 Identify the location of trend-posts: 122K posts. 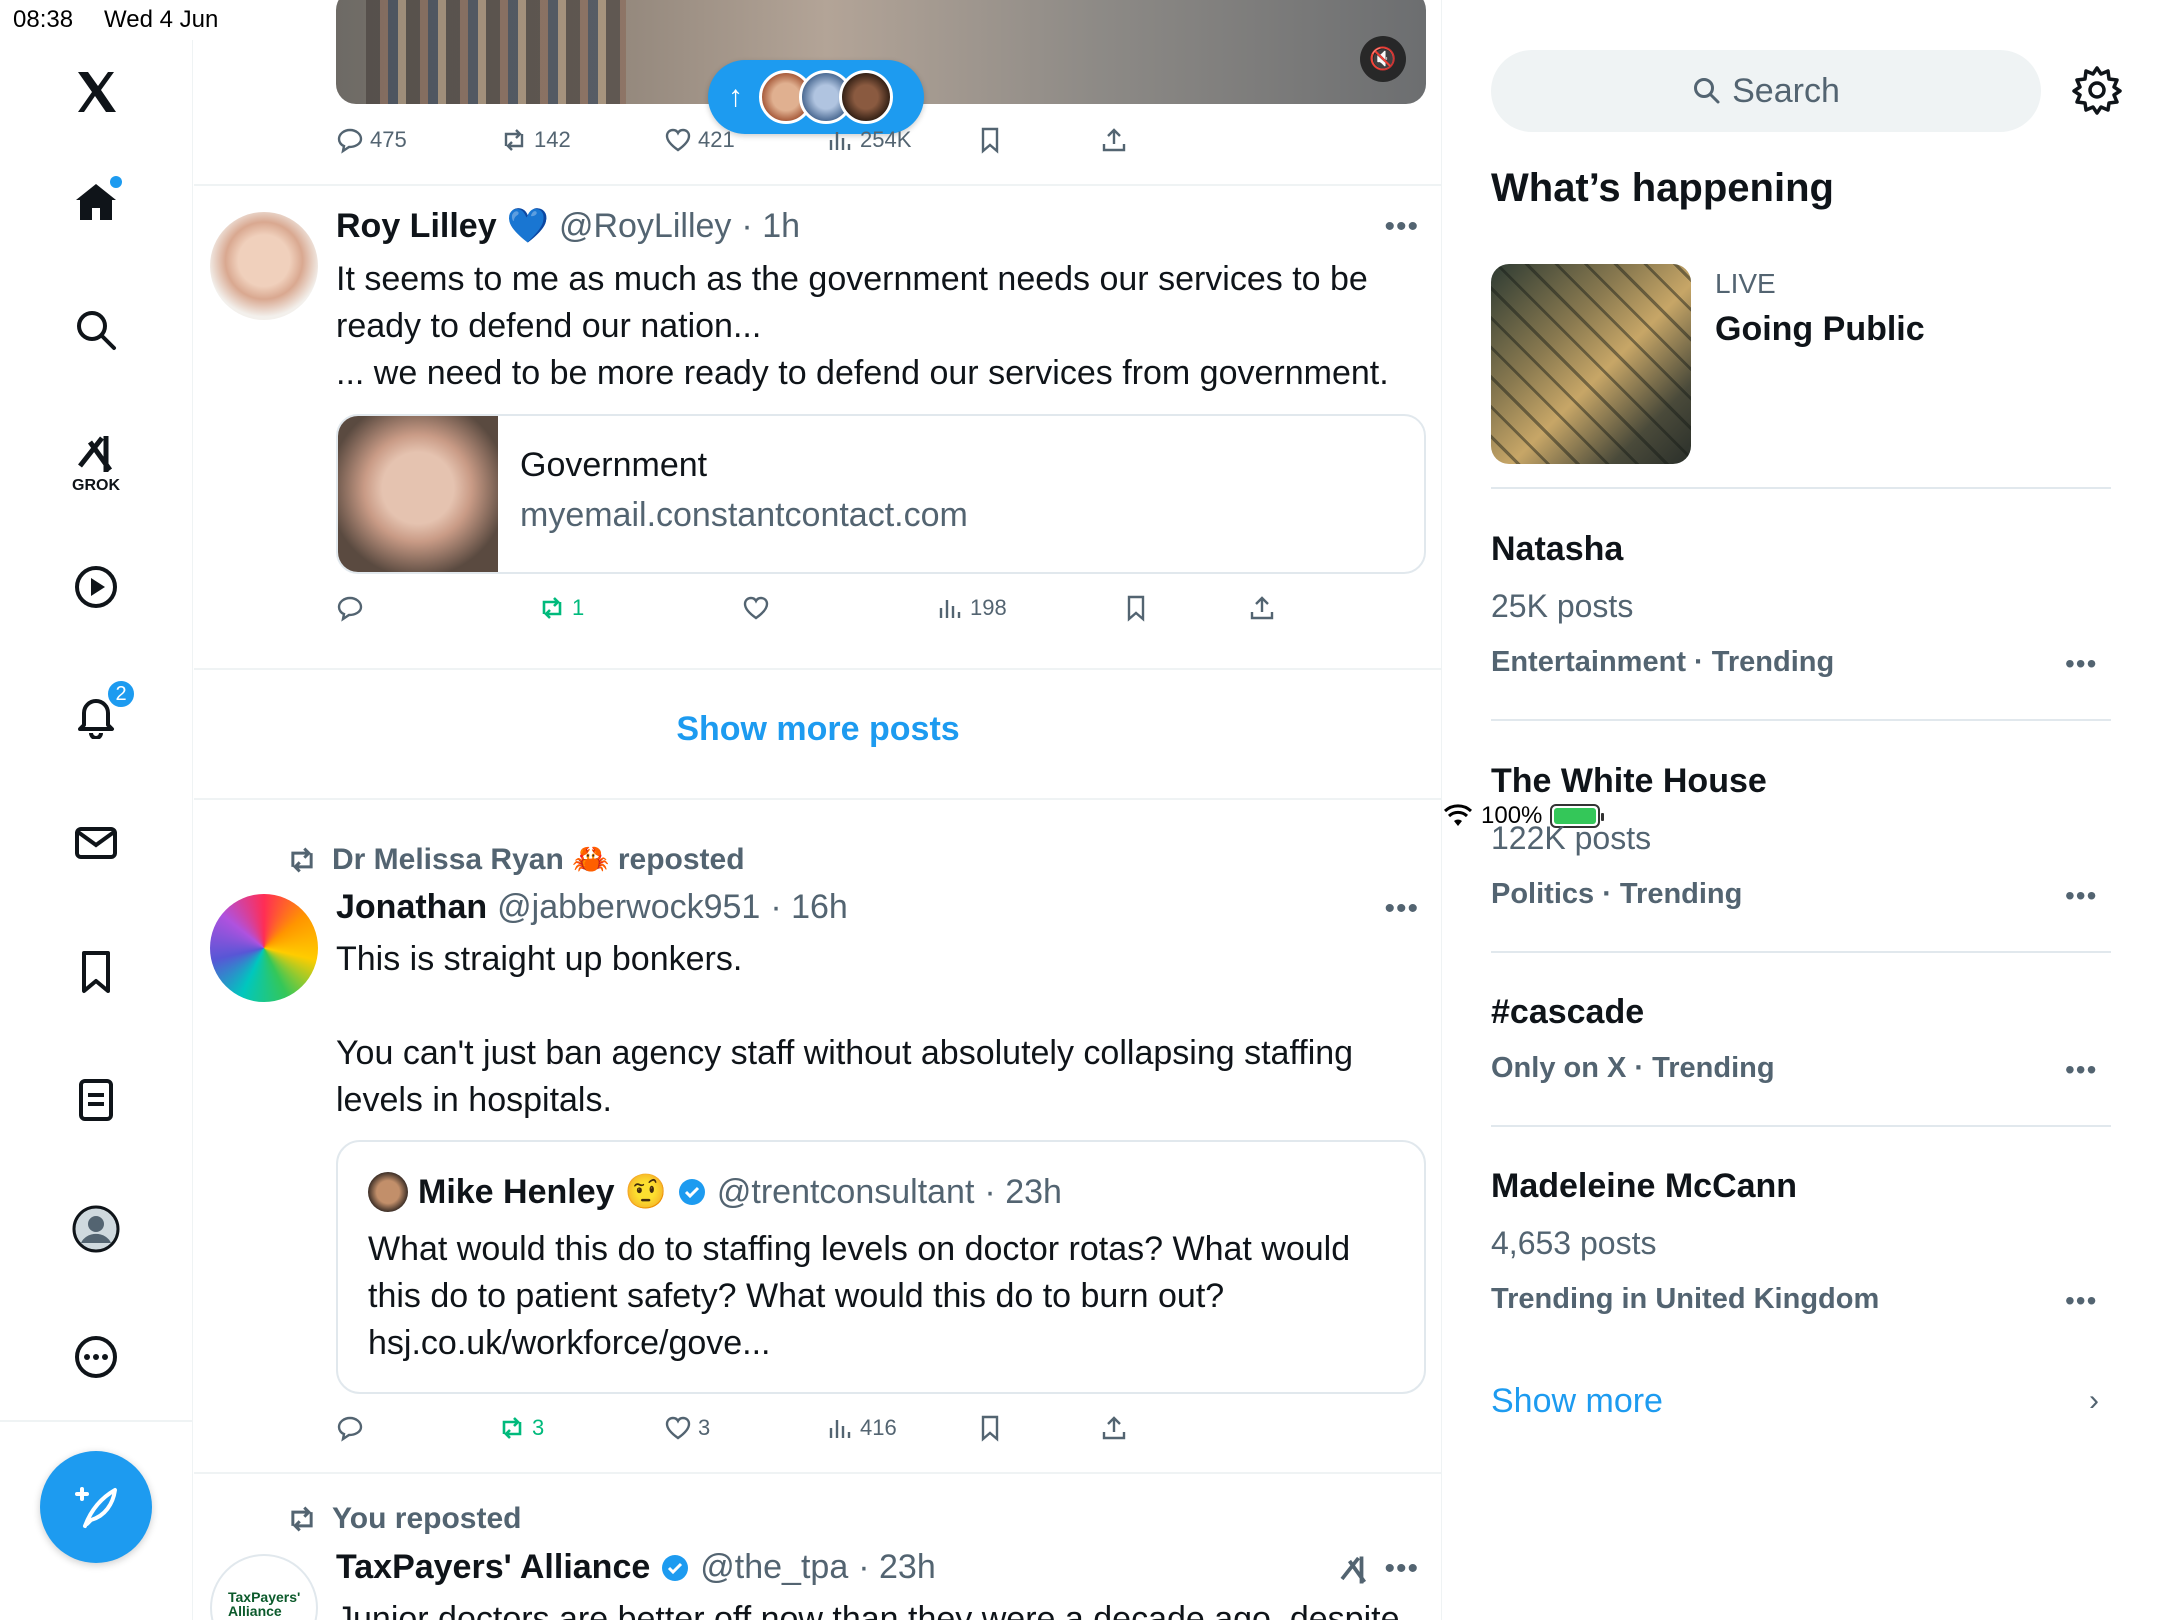
(1571, 838).